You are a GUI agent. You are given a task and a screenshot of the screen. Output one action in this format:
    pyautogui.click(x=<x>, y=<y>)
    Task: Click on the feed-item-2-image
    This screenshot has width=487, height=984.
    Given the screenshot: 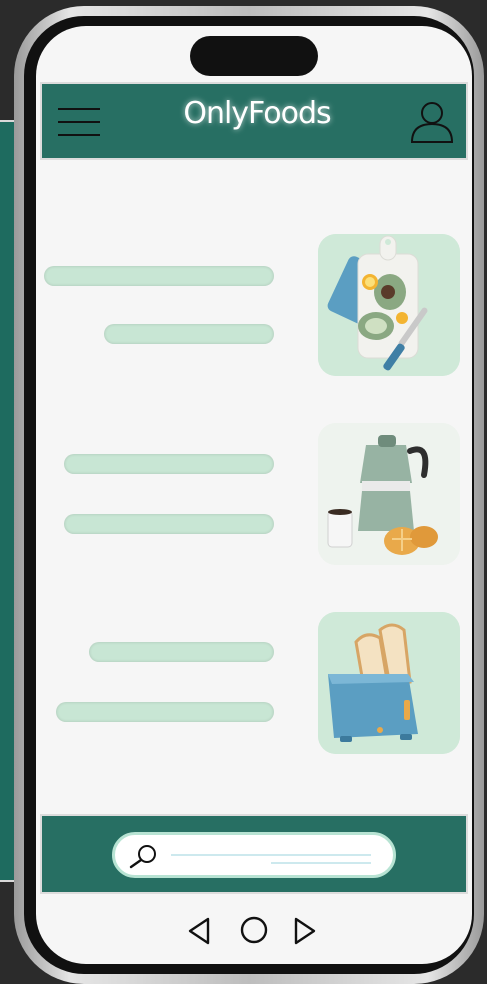 What is the action you would take?
    pyautogui.click(x=389, y=494)
    